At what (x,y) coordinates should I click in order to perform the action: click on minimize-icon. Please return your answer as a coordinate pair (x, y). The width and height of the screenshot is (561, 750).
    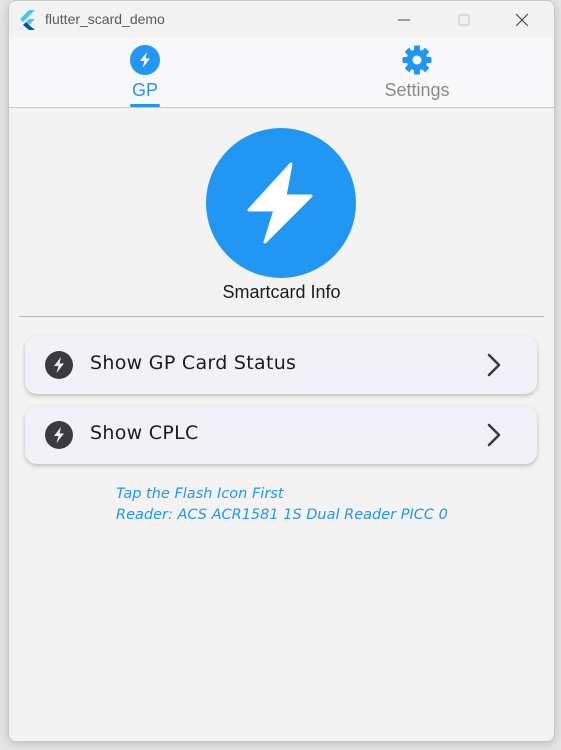
    Looking at the image, I should click on (404, 20).